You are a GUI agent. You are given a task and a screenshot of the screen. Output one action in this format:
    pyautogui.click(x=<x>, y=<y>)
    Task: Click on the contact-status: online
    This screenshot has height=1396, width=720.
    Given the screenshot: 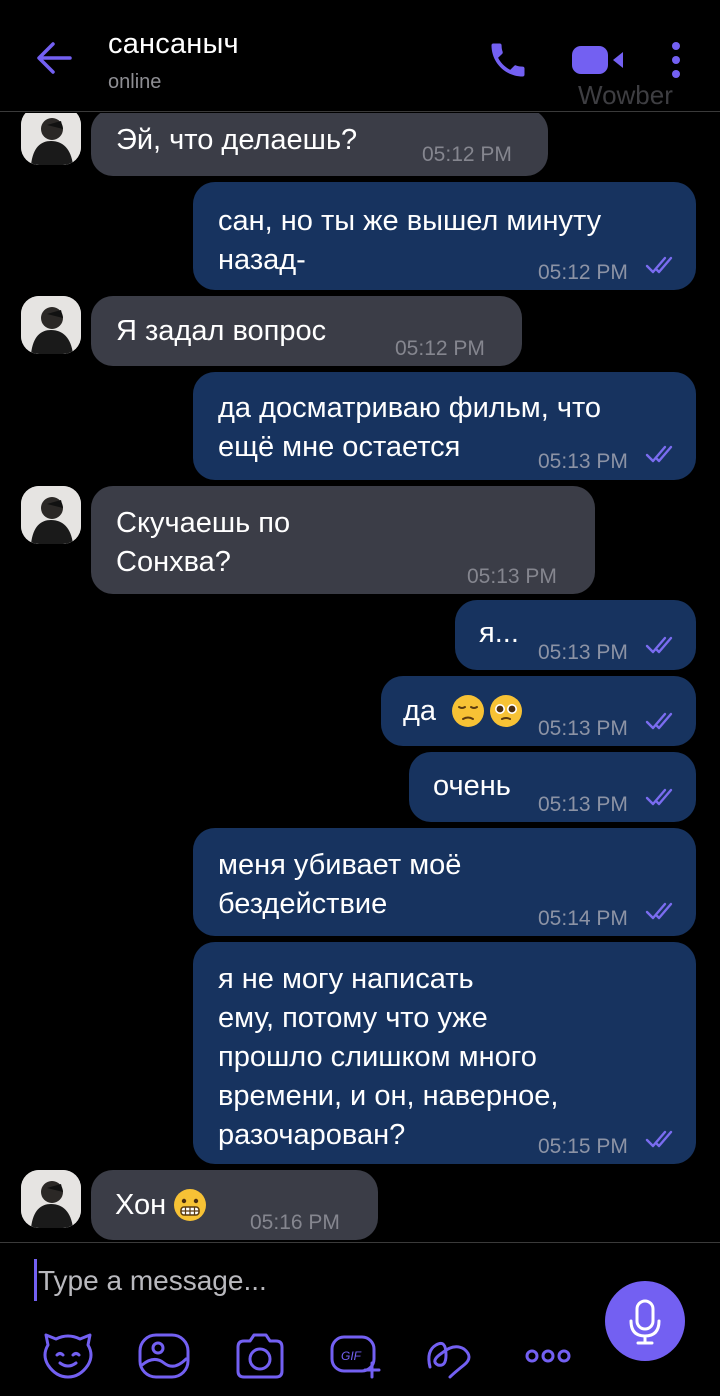 What is the action you would take?
    pyautogui.click(x=135, y=82)
    